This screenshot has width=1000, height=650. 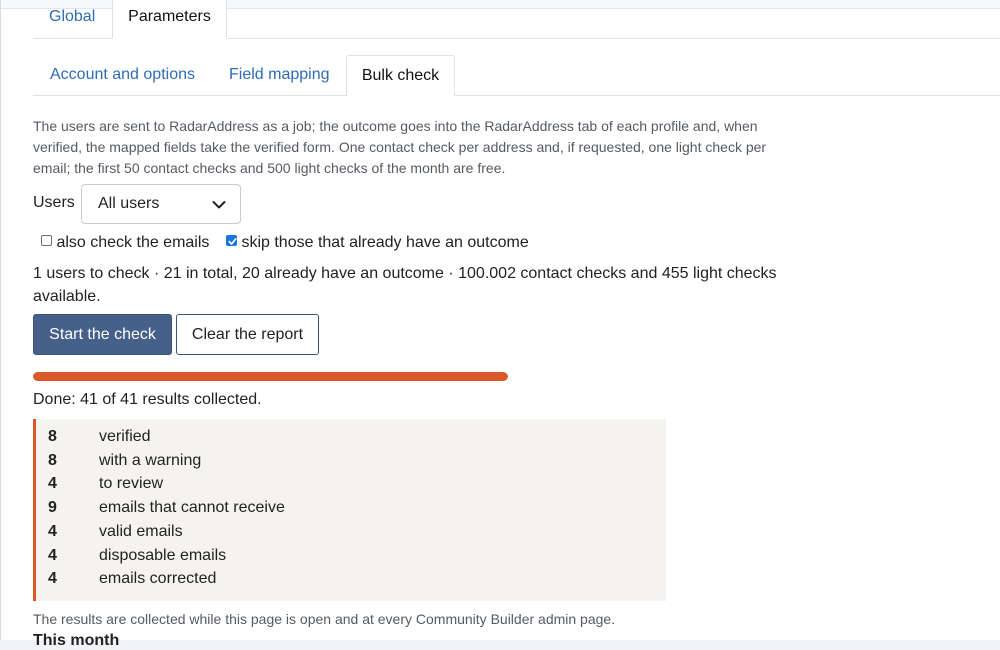 I want to click on report-label: valid emails, so click(x=141, y=531).